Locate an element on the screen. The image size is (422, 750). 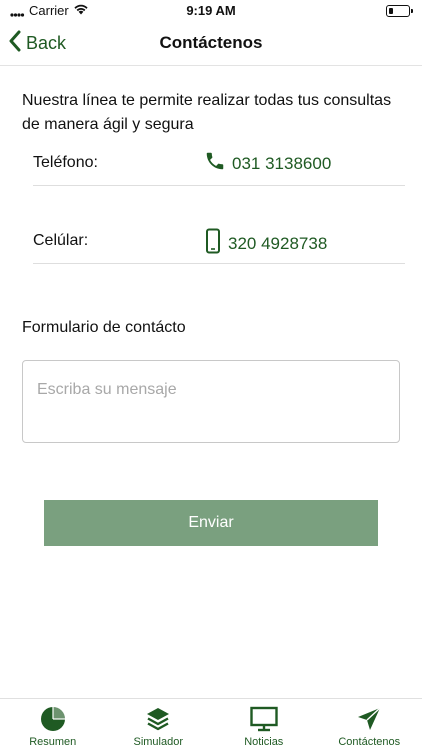
tab-label-simulador: Simulador is located at coordinates (158, 742).